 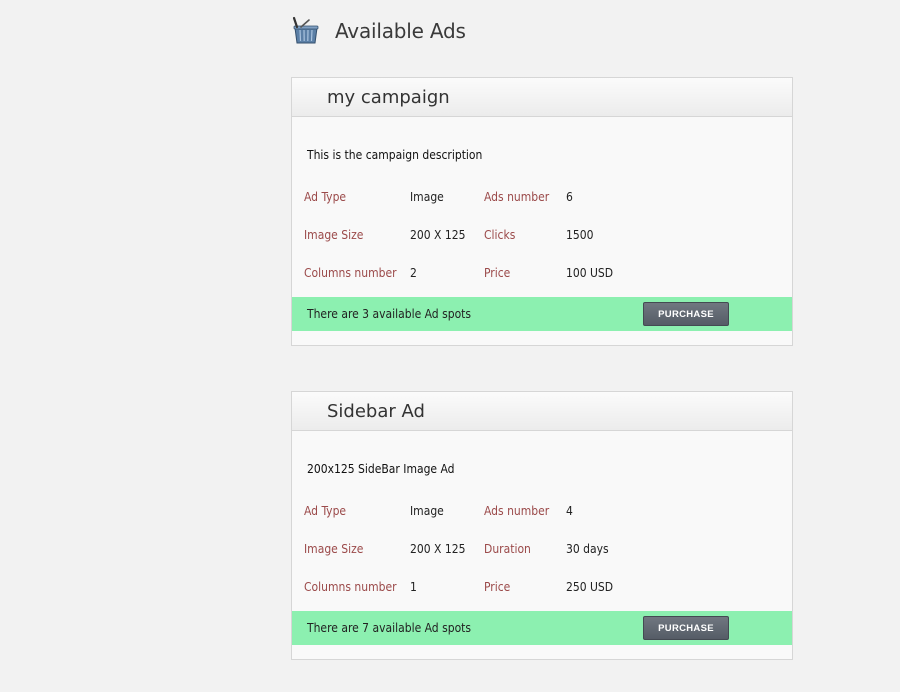 I want to click on card-header: my campaign, so click(x=542, y=97).